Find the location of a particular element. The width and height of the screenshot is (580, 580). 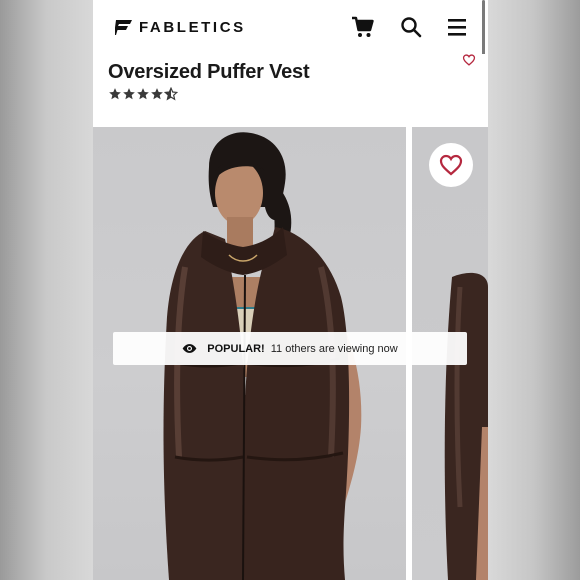

popular-banner: POPULAR! 11 others are viewing now is located at coordinates (290, 348).